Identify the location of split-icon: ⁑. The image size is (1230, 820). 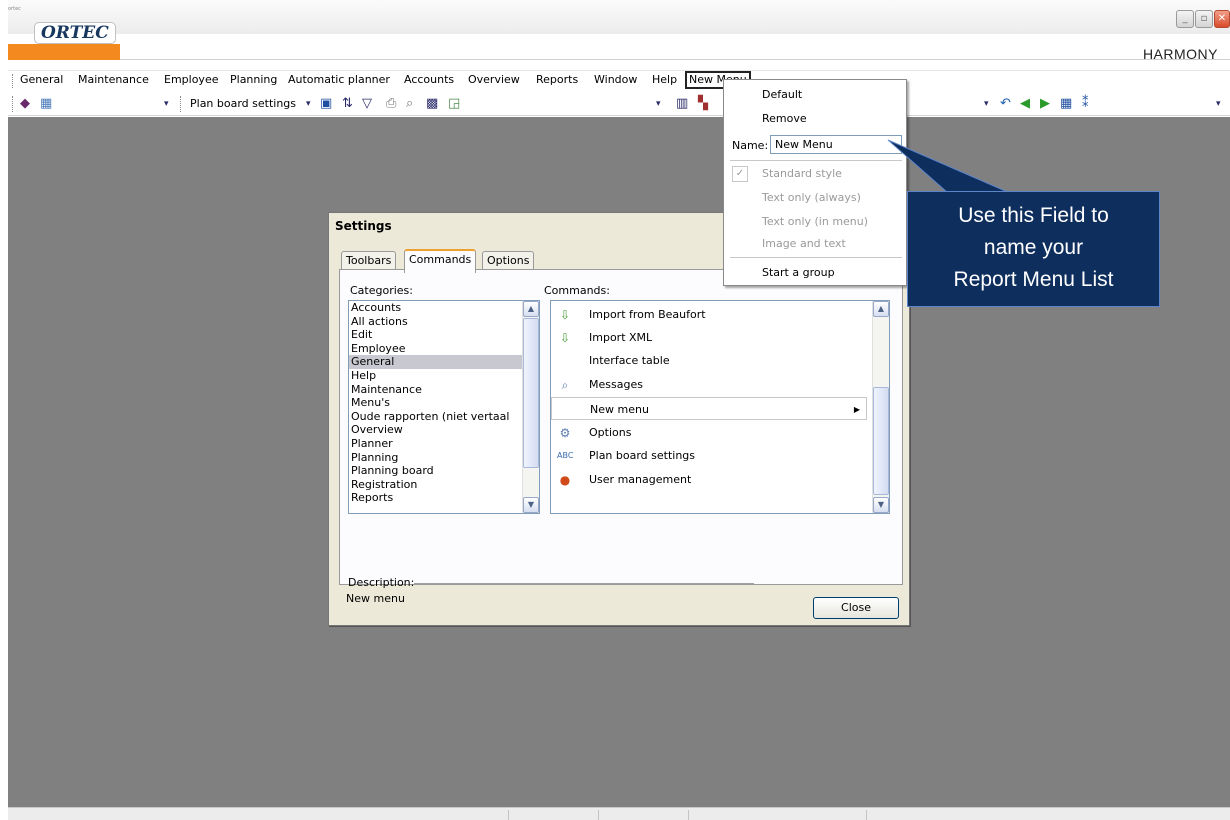
(1085, 104).